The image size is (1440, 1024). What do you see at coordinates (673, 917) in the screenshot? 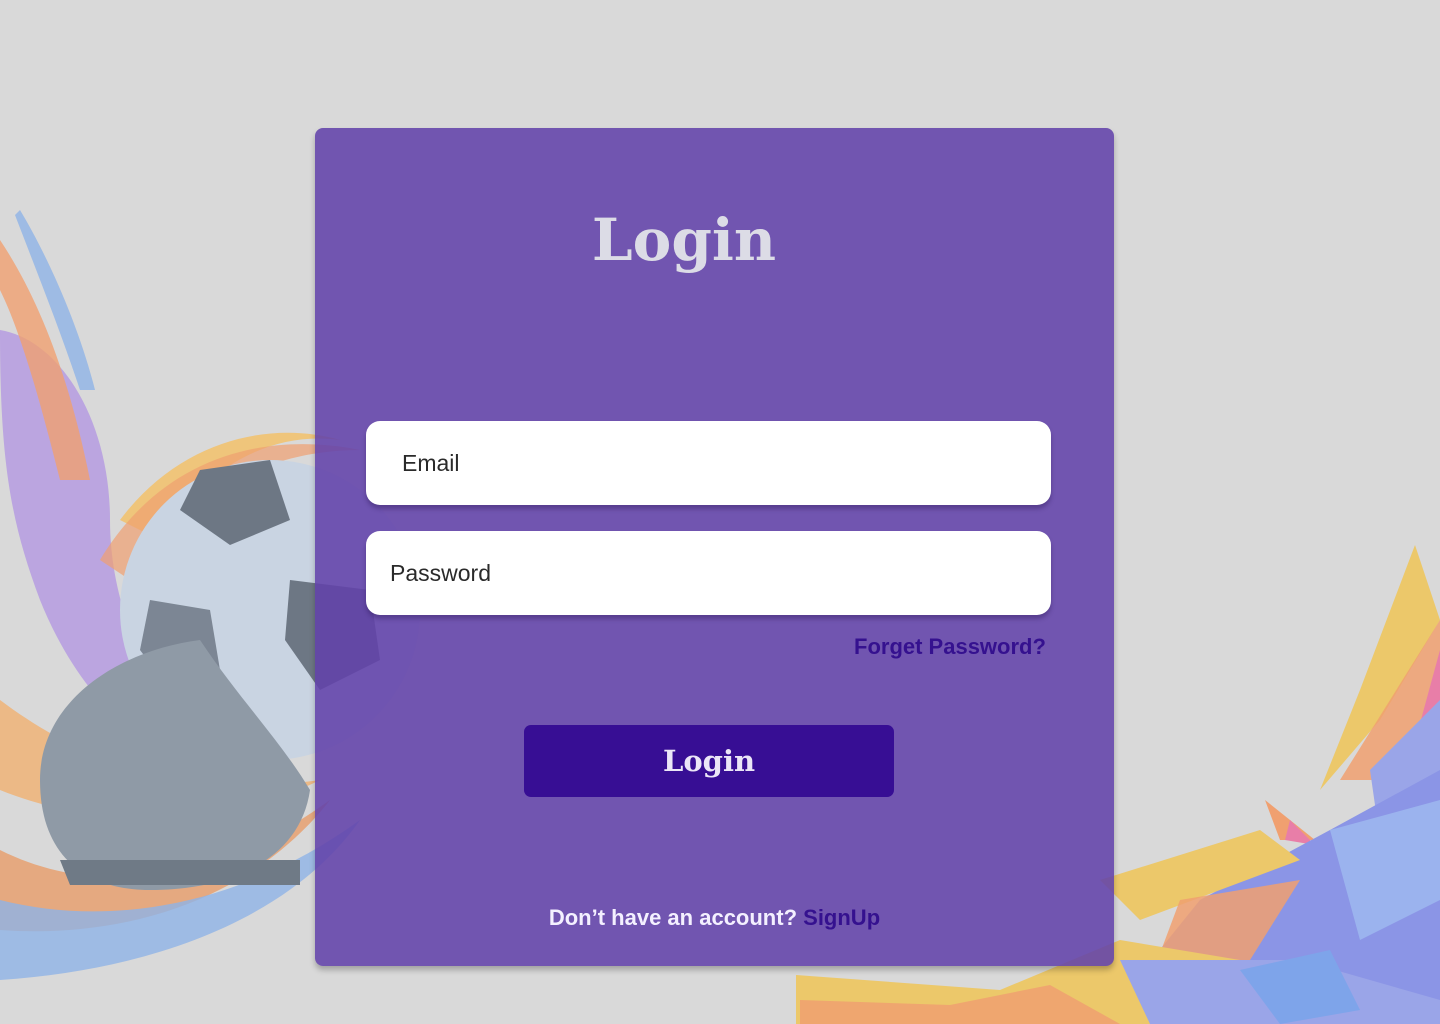
I see `signup-prompt-text: Don’t have an account?` at bounding box center [673, 917].